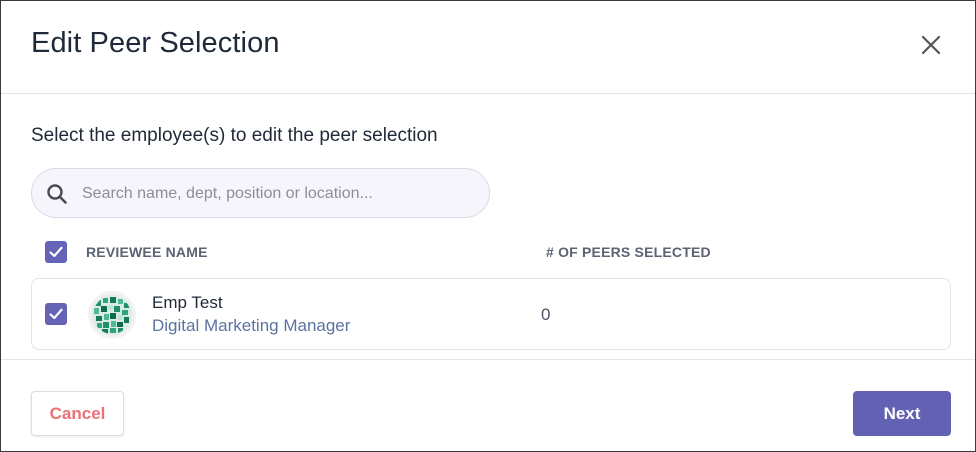 This screenshot has height=452, width=976. Describe the element at coordinates (77, 413) in the screenshot. I see `cancel-button: Cancel` at that location.